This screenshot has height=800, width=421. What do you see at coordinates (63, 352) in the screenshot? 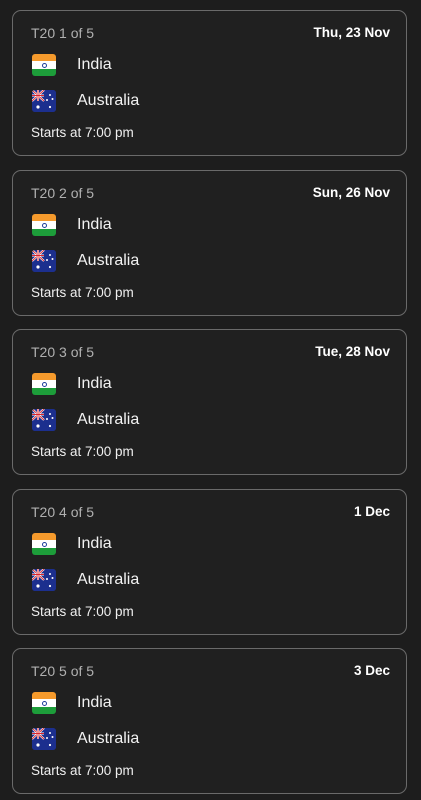
I see `series-label: T20 3 of 5` at bounding box center [63, 352].